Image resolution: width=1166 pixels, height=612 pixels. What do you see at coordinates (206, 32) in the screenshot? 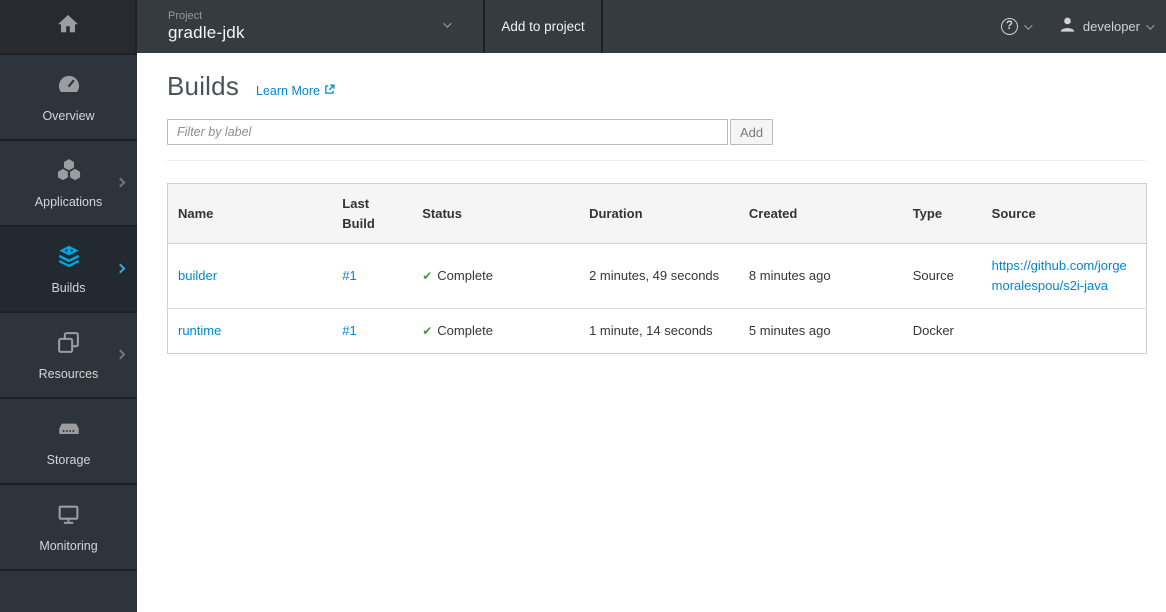
I see `project-name: gradle-jdk` at bounding box center [206, 32].